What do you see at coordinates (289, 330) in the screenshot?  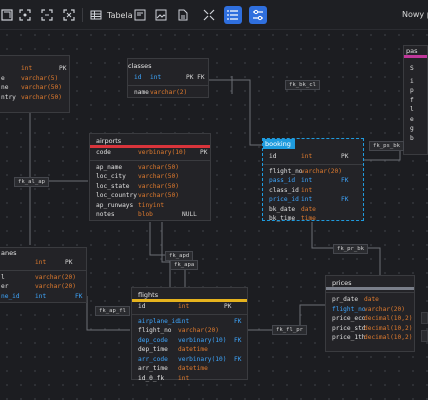 I see `relation-label-fk-fl-pr: fk_fl_pr` at bounding box center [289, 330].